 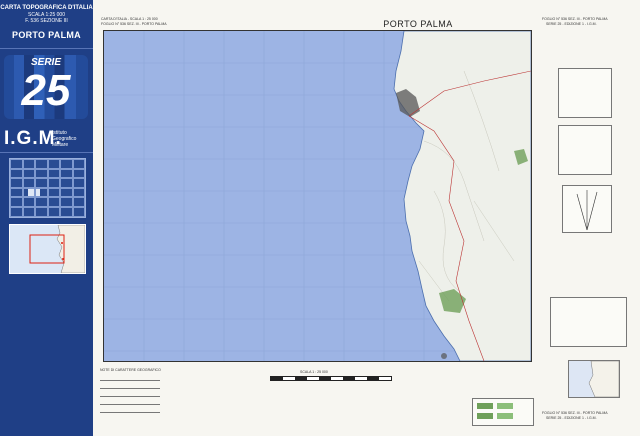 What do you see at coordinates (588, 322) in the screenshot?
I see `place-names-table` at bounding box center [588, 322].